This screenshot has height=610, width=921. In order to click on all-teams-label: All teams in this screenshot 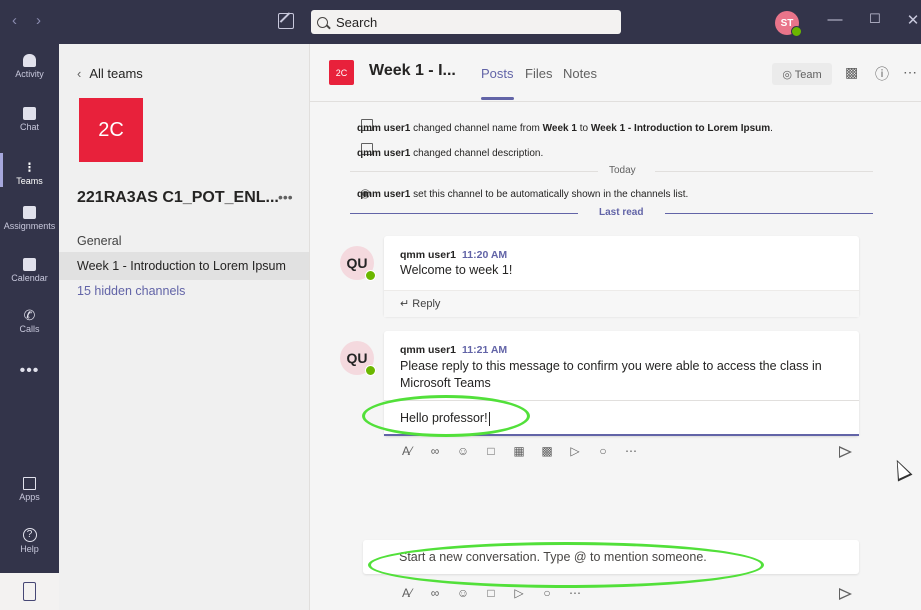, I will do `click(116, 73)`.